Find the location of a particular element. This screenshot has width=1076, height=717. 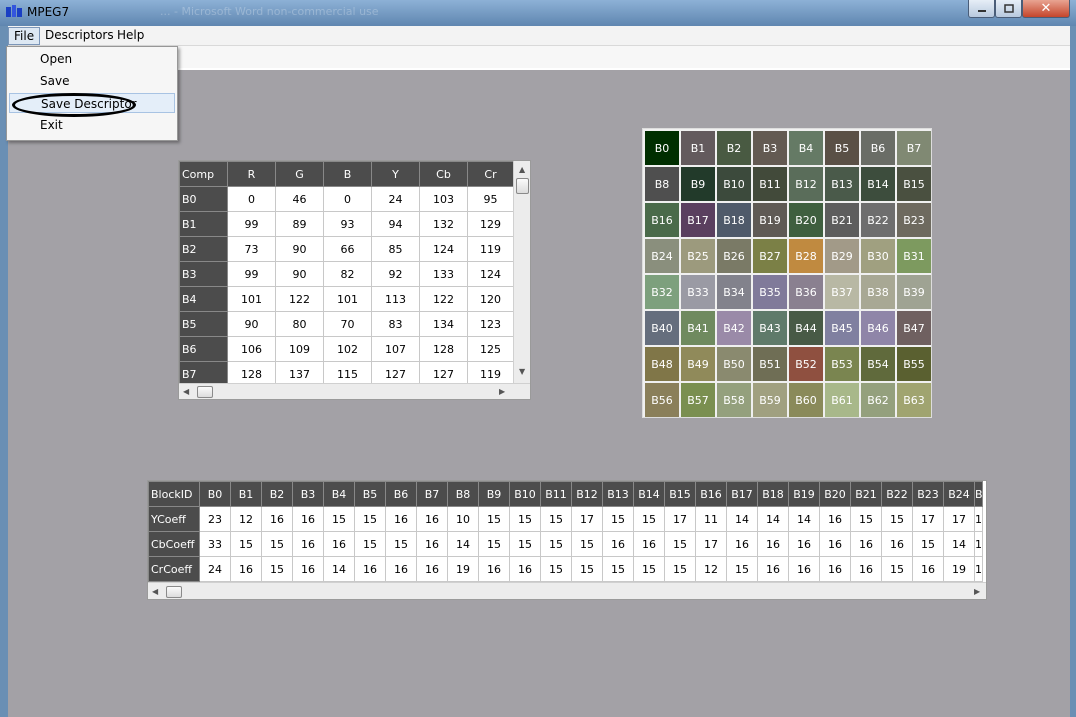

scroll-left-arrow: ◀ is located at coordinates (155, 591).